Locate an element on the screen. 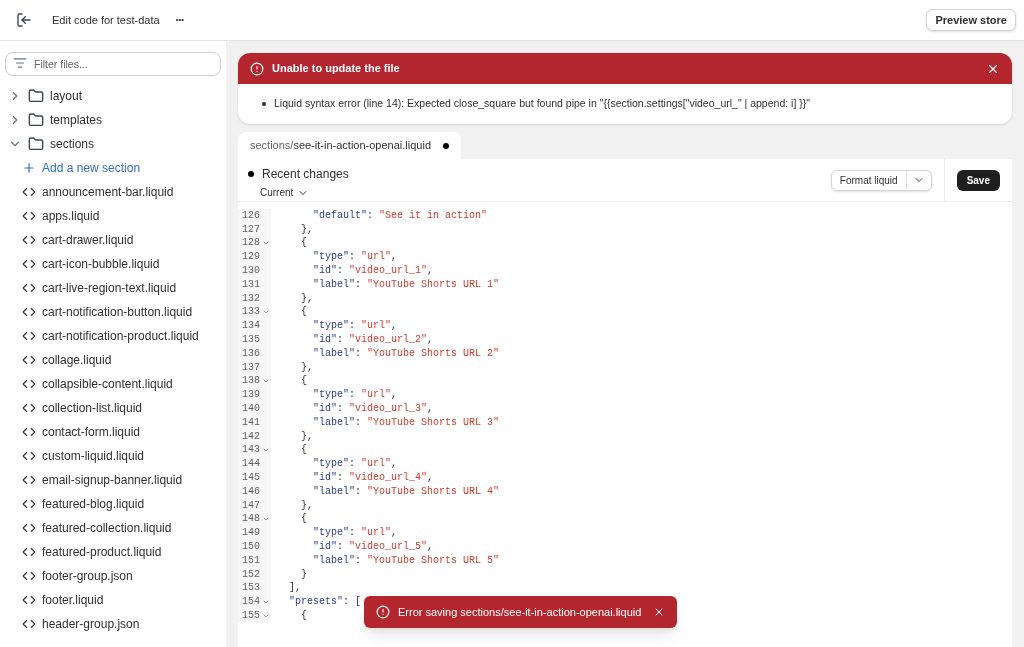 The image size is (1024, 647). file-item: cart-notification-button.liquid is located at coordinates (113, 312).